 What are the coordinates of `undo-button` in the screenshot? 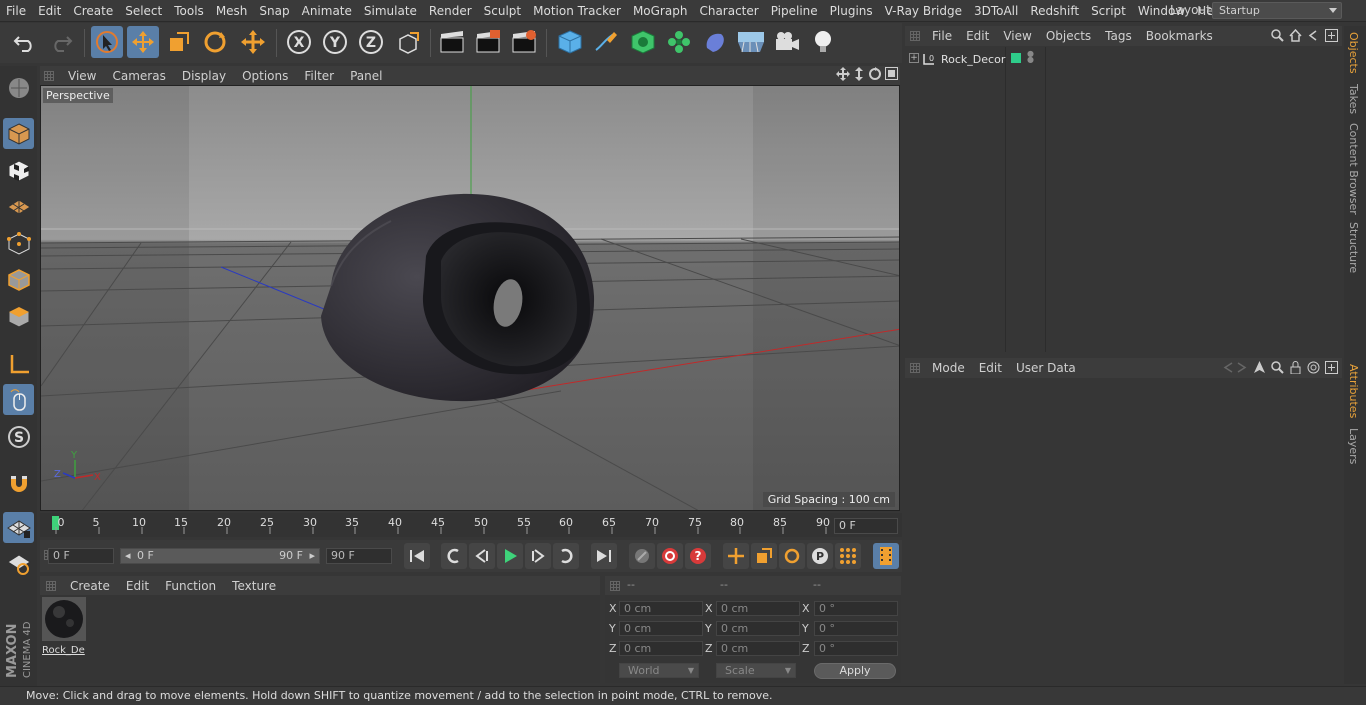 It's located at (25, 42).